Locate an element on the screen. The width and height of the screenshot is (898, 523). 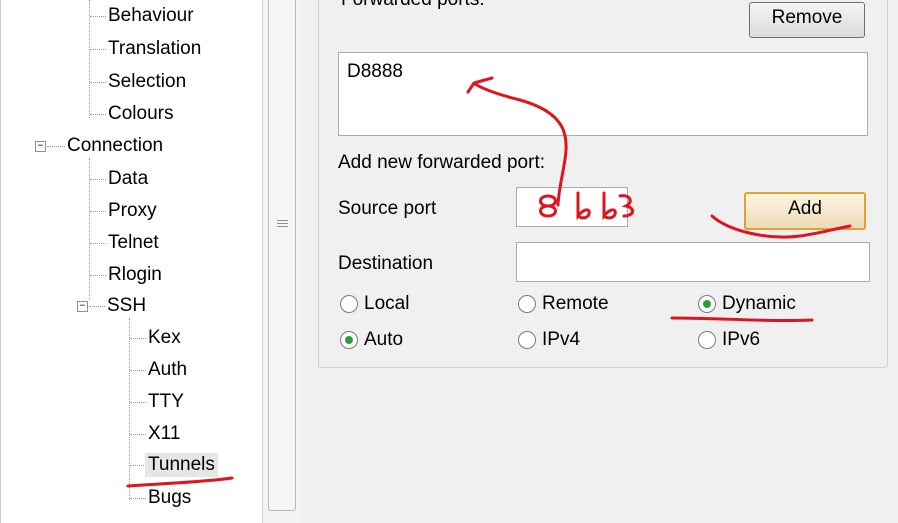
tree-item-proxy: Proxy is located at coordinates (131, 211).